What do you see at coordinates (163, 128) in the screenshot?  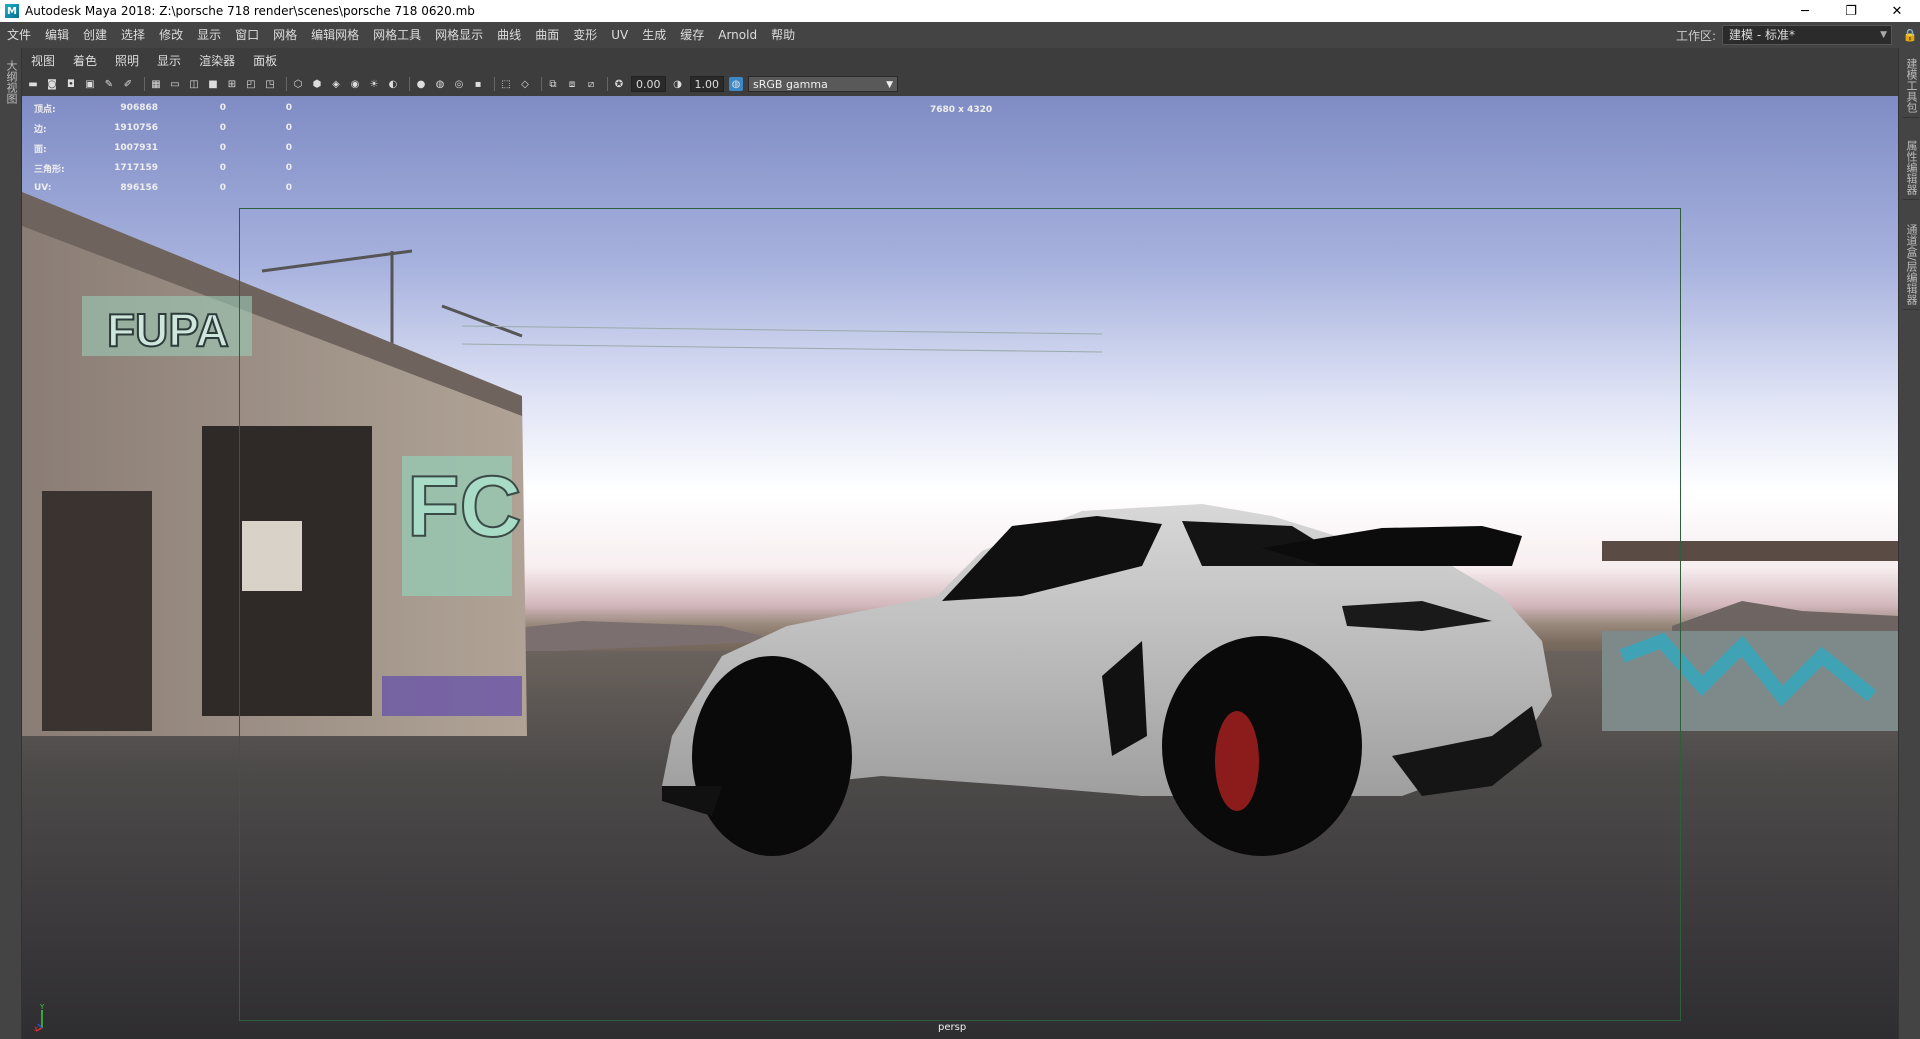 I see `hud-row-edges: 边: 1910756 0 0` at bounding box center [163, 128].